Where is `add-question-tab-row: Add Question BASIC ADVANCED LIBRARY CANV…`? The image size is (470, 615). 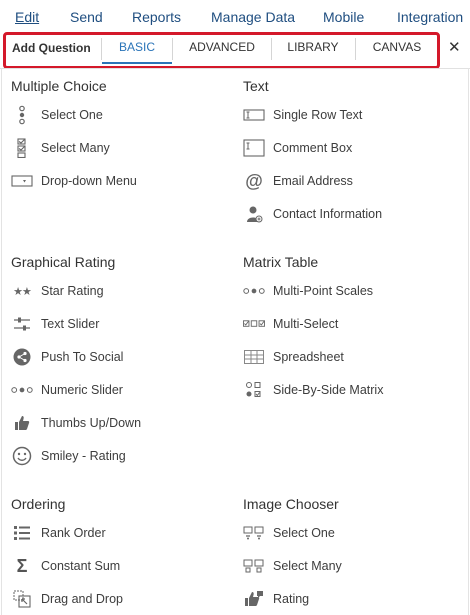 add-question-tab-row: Add Question BASIC ADVANCED LIBRARY CANV… is located at coordinates (235, 50).